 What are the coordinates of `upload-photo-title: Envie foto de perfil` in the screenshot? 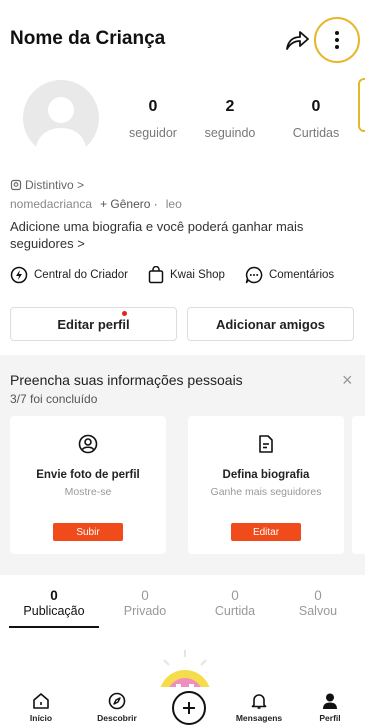 It's located at (88, 475).